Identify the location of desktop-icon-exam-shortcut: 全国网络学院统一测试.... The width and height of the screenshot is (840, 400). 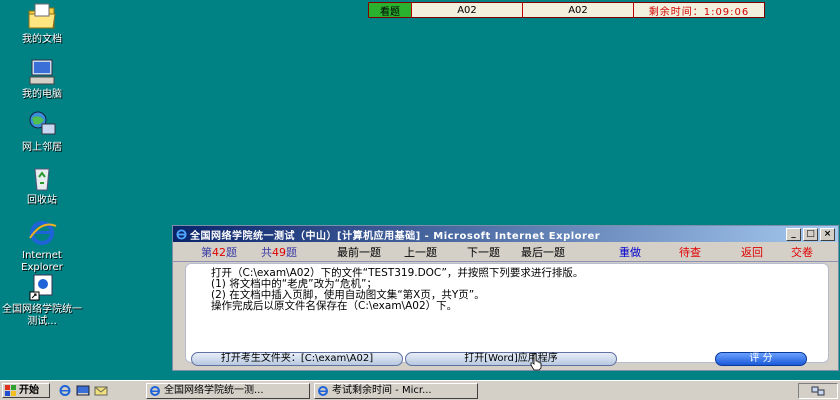
(42, 300).